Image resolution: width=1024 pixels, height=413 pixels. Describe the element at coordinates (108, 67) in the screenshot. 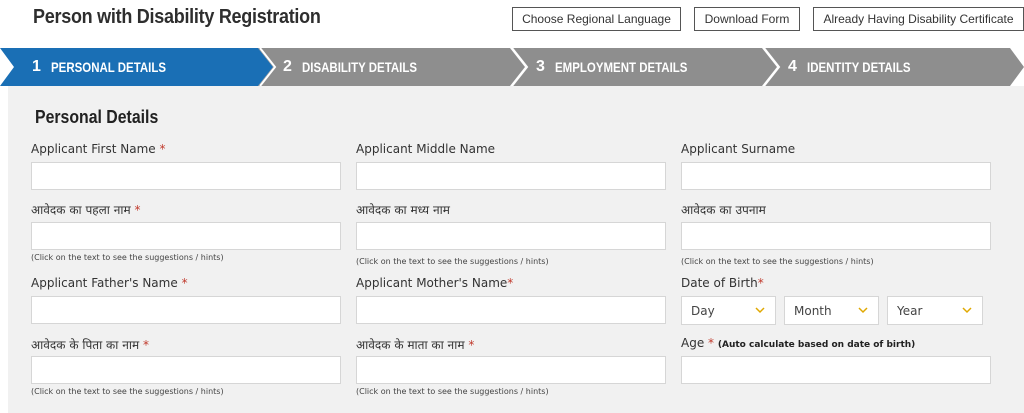

I see `step-label: PERSONAL DETAILS` at that location.